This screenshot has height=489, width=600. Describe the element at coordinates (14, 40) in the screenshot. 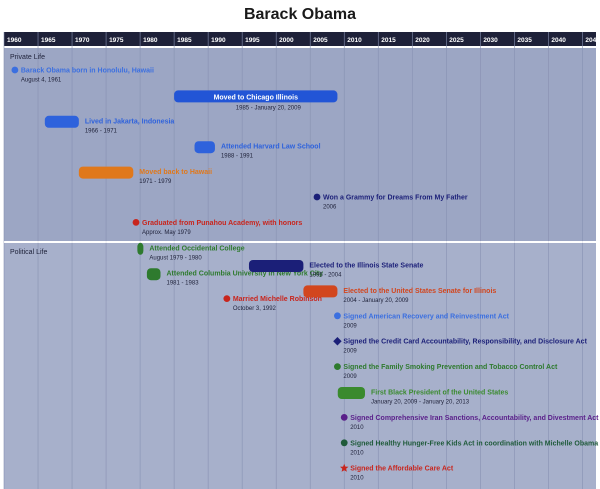

I see `tick-label: 1960` at that location.